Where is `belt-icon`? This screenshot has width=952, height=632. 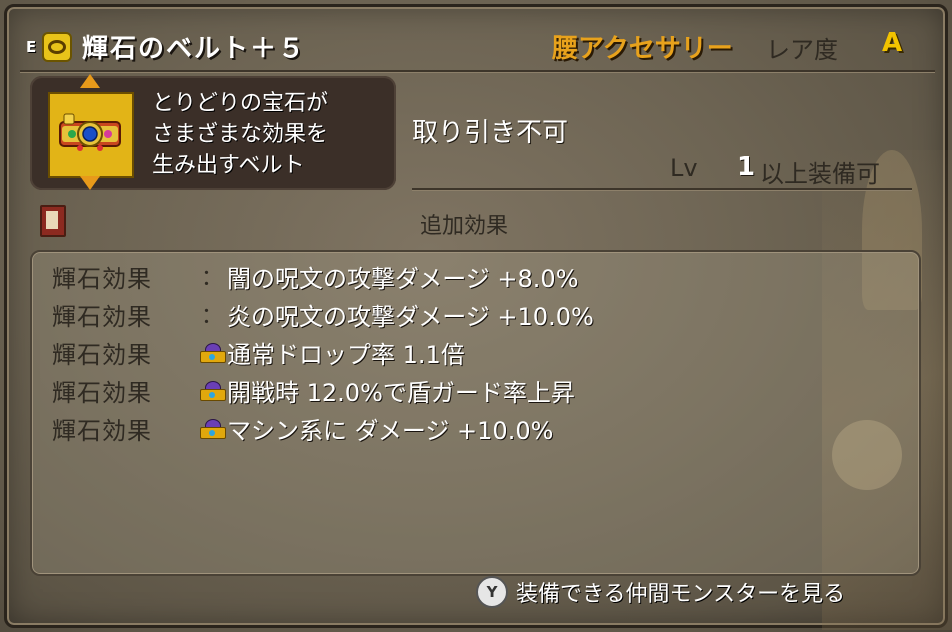 belt-icon is located at coordinates (90, 132).